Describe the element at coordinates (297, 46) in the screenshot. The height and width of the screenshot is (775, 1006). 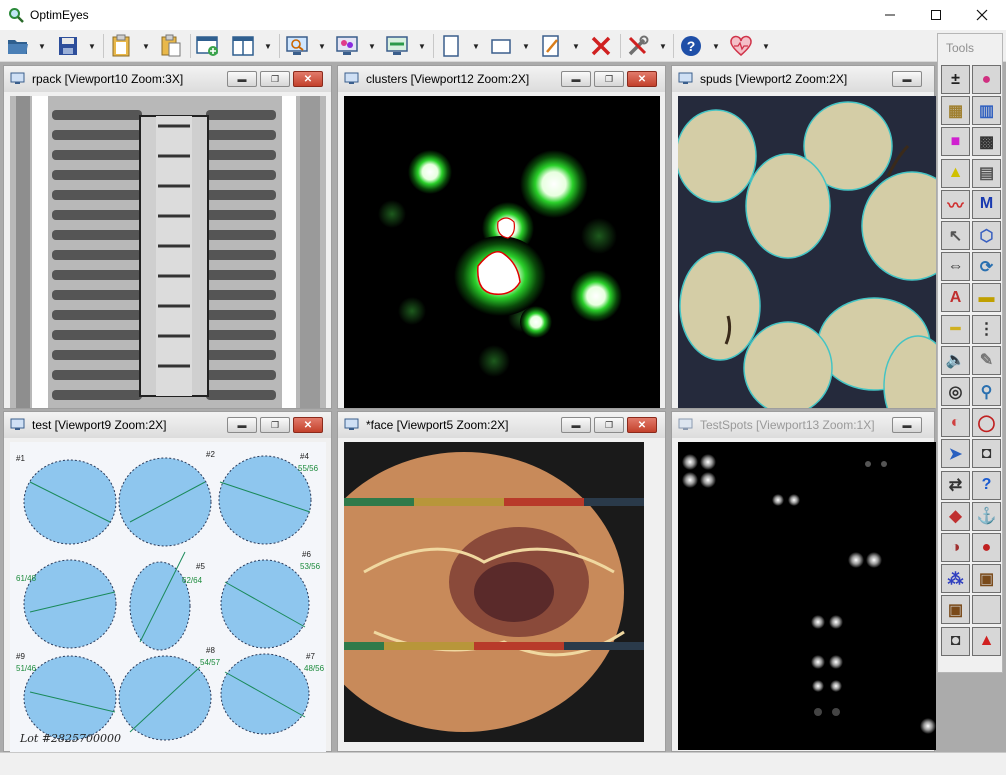
I see `monitor-magnifier-icon` at that location.